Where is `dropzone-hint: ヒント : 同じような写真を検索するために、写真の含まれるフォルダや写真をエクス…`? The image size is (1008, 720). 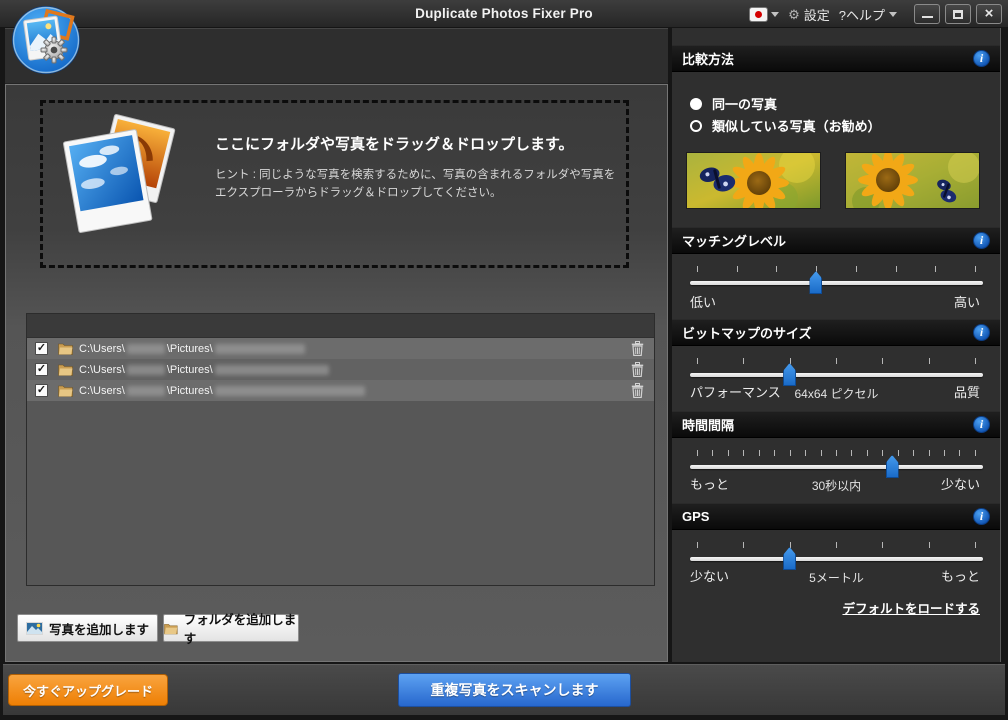
dropzone-hint: ヒント : 同じような写真を検索するために、写真の含まれるフォルダや写真をエクス… is located at coordinates (415, 184).